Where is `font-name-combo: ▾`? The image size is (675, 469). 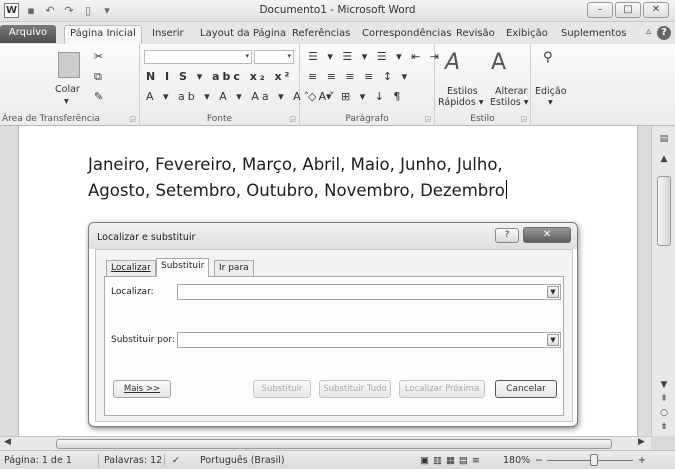 font-name-combo: ▾ is located at coordinates (198, 57).